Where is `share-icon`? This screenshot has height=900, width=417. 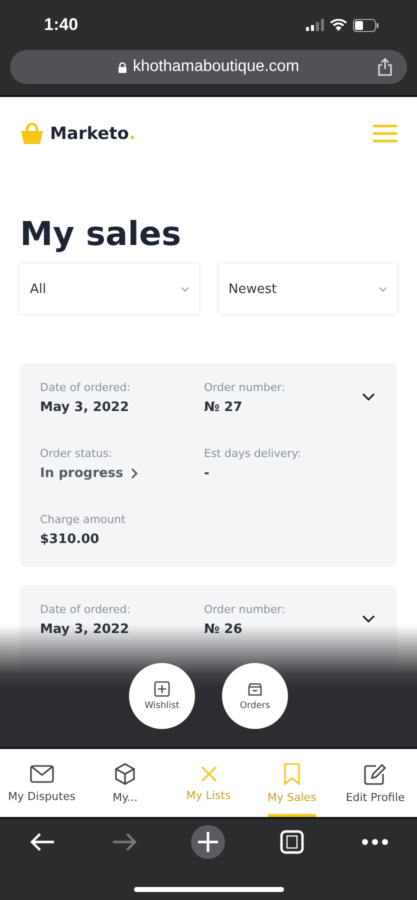 share-icon is located at coordinates (385, 67).